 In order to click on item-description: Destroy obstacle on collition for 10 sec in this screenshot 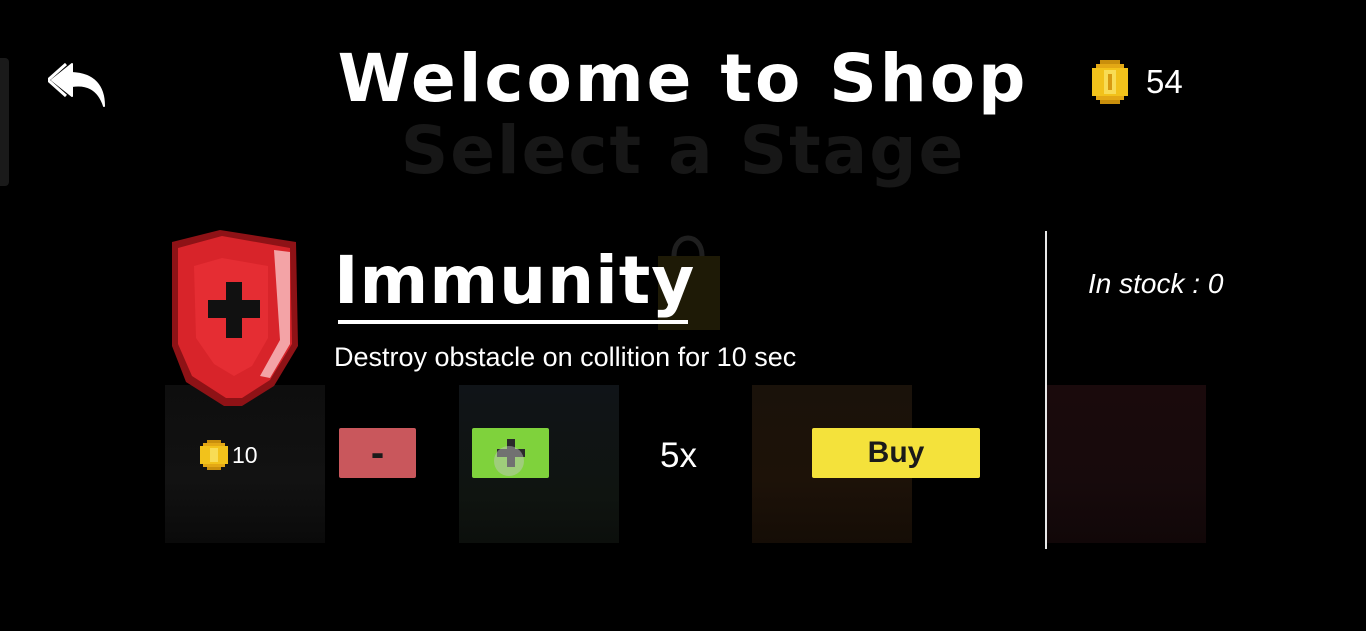, I will do `click(565, 357)`.